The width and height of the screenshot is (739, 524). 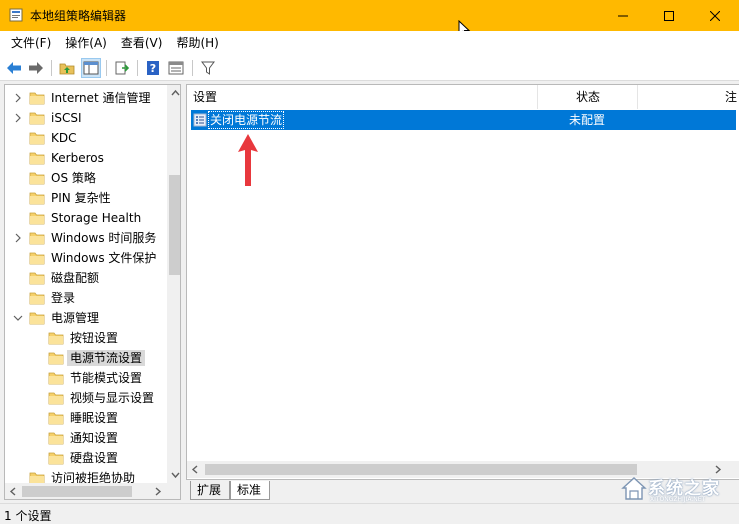 I want to click on minimize-icon, so click(x=623, y=15).